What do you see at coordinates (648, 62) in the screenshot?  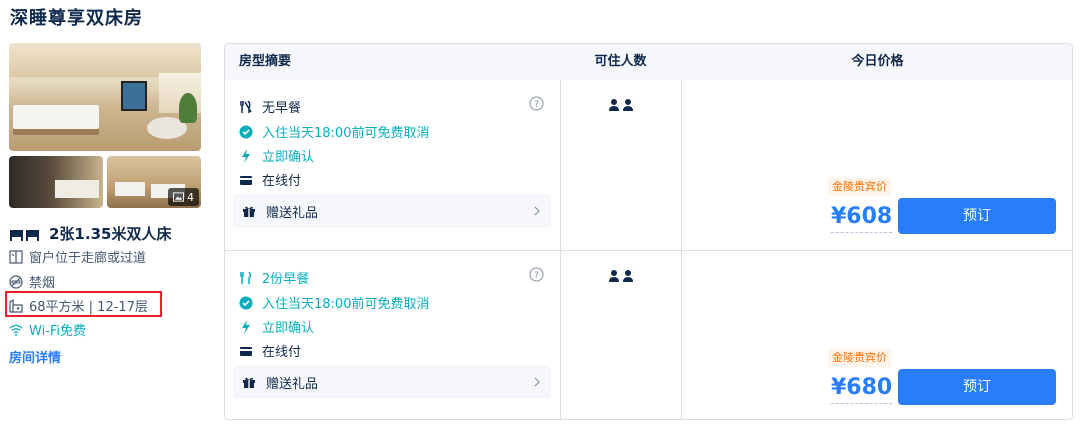 I see `table-header: 房型摘要 可住人数 今日价格` at bounding box center [648, 62].